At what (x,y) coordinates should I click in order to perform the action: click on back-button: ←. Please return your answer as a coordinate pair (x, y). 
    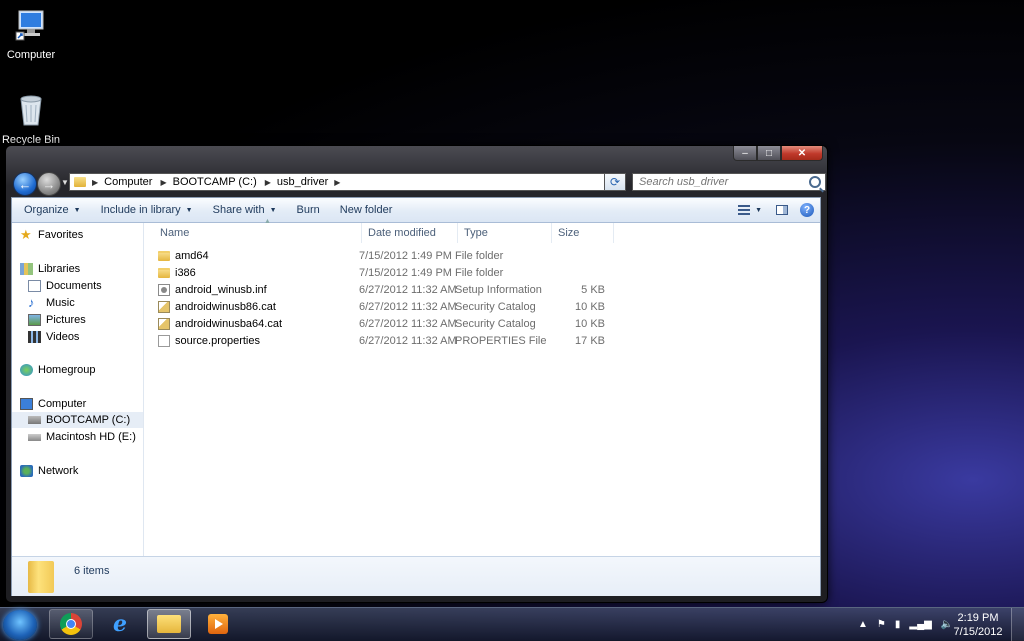
    Looking at the image, I should click on (25, 184).